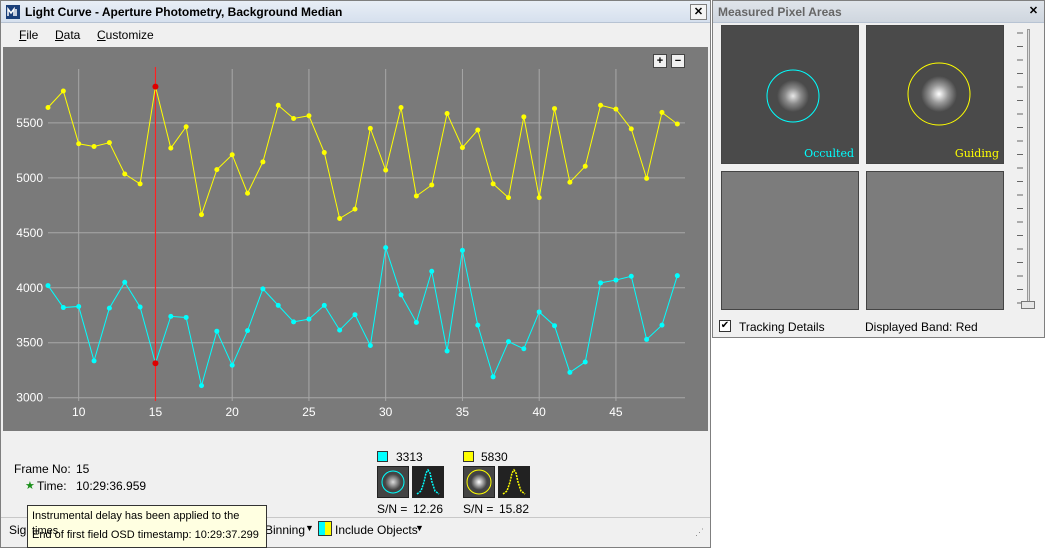 The width and height of the screenshot is (1047, 548). Describe the element at coordinates (111, 486) in the screenshot. I see `time-value: 10:29:36.959` at that location.